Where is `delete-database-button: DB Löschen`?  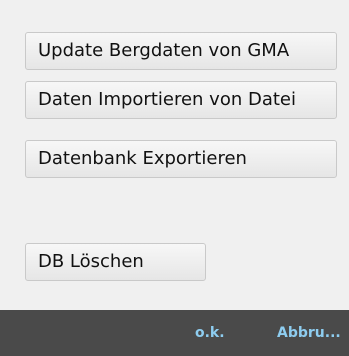 delete-database-button: DB Löschen is located at coordinates (115, 262).